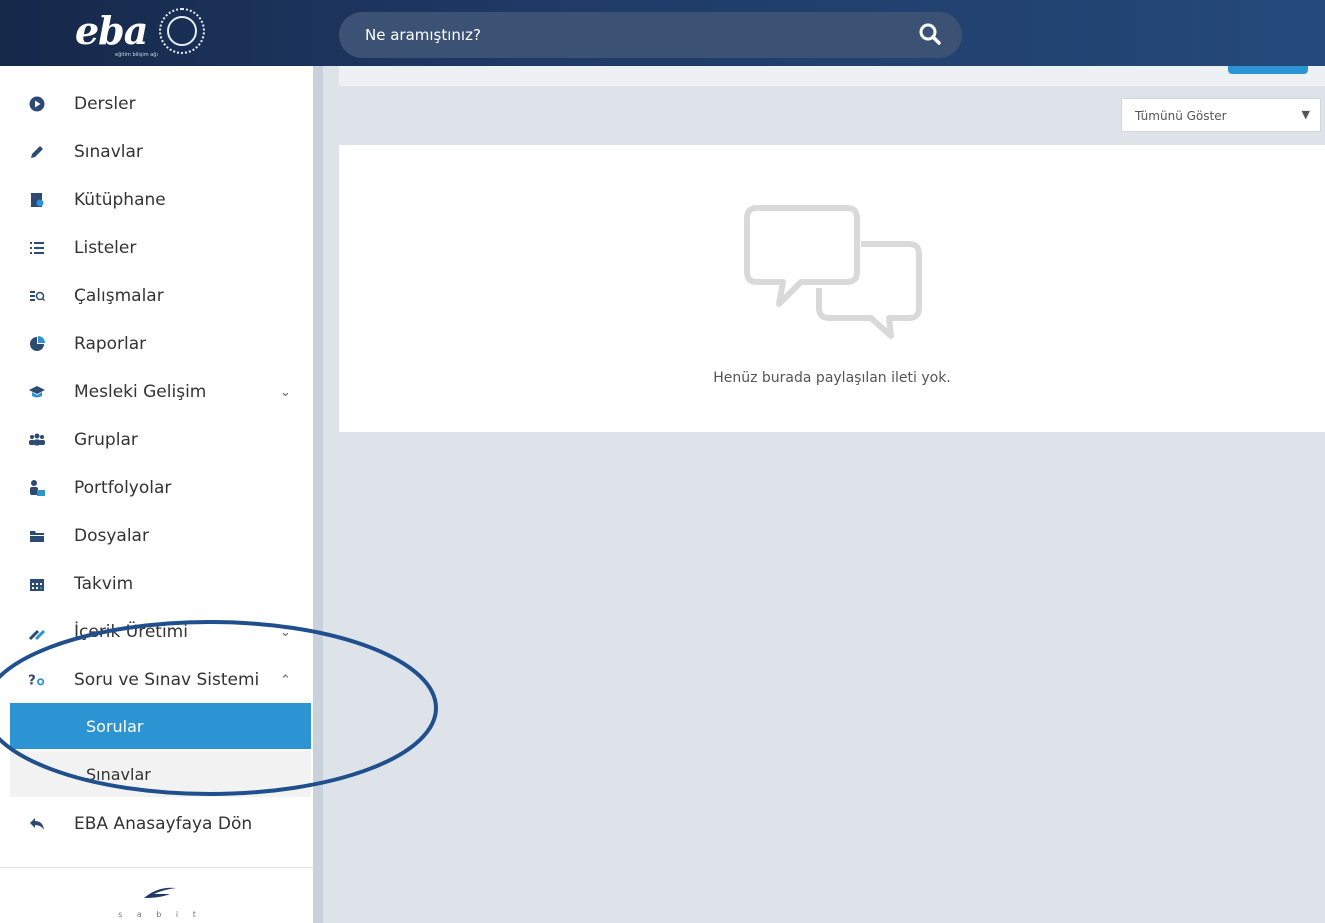  I want to click on calendar-icon, so click(37, 584).